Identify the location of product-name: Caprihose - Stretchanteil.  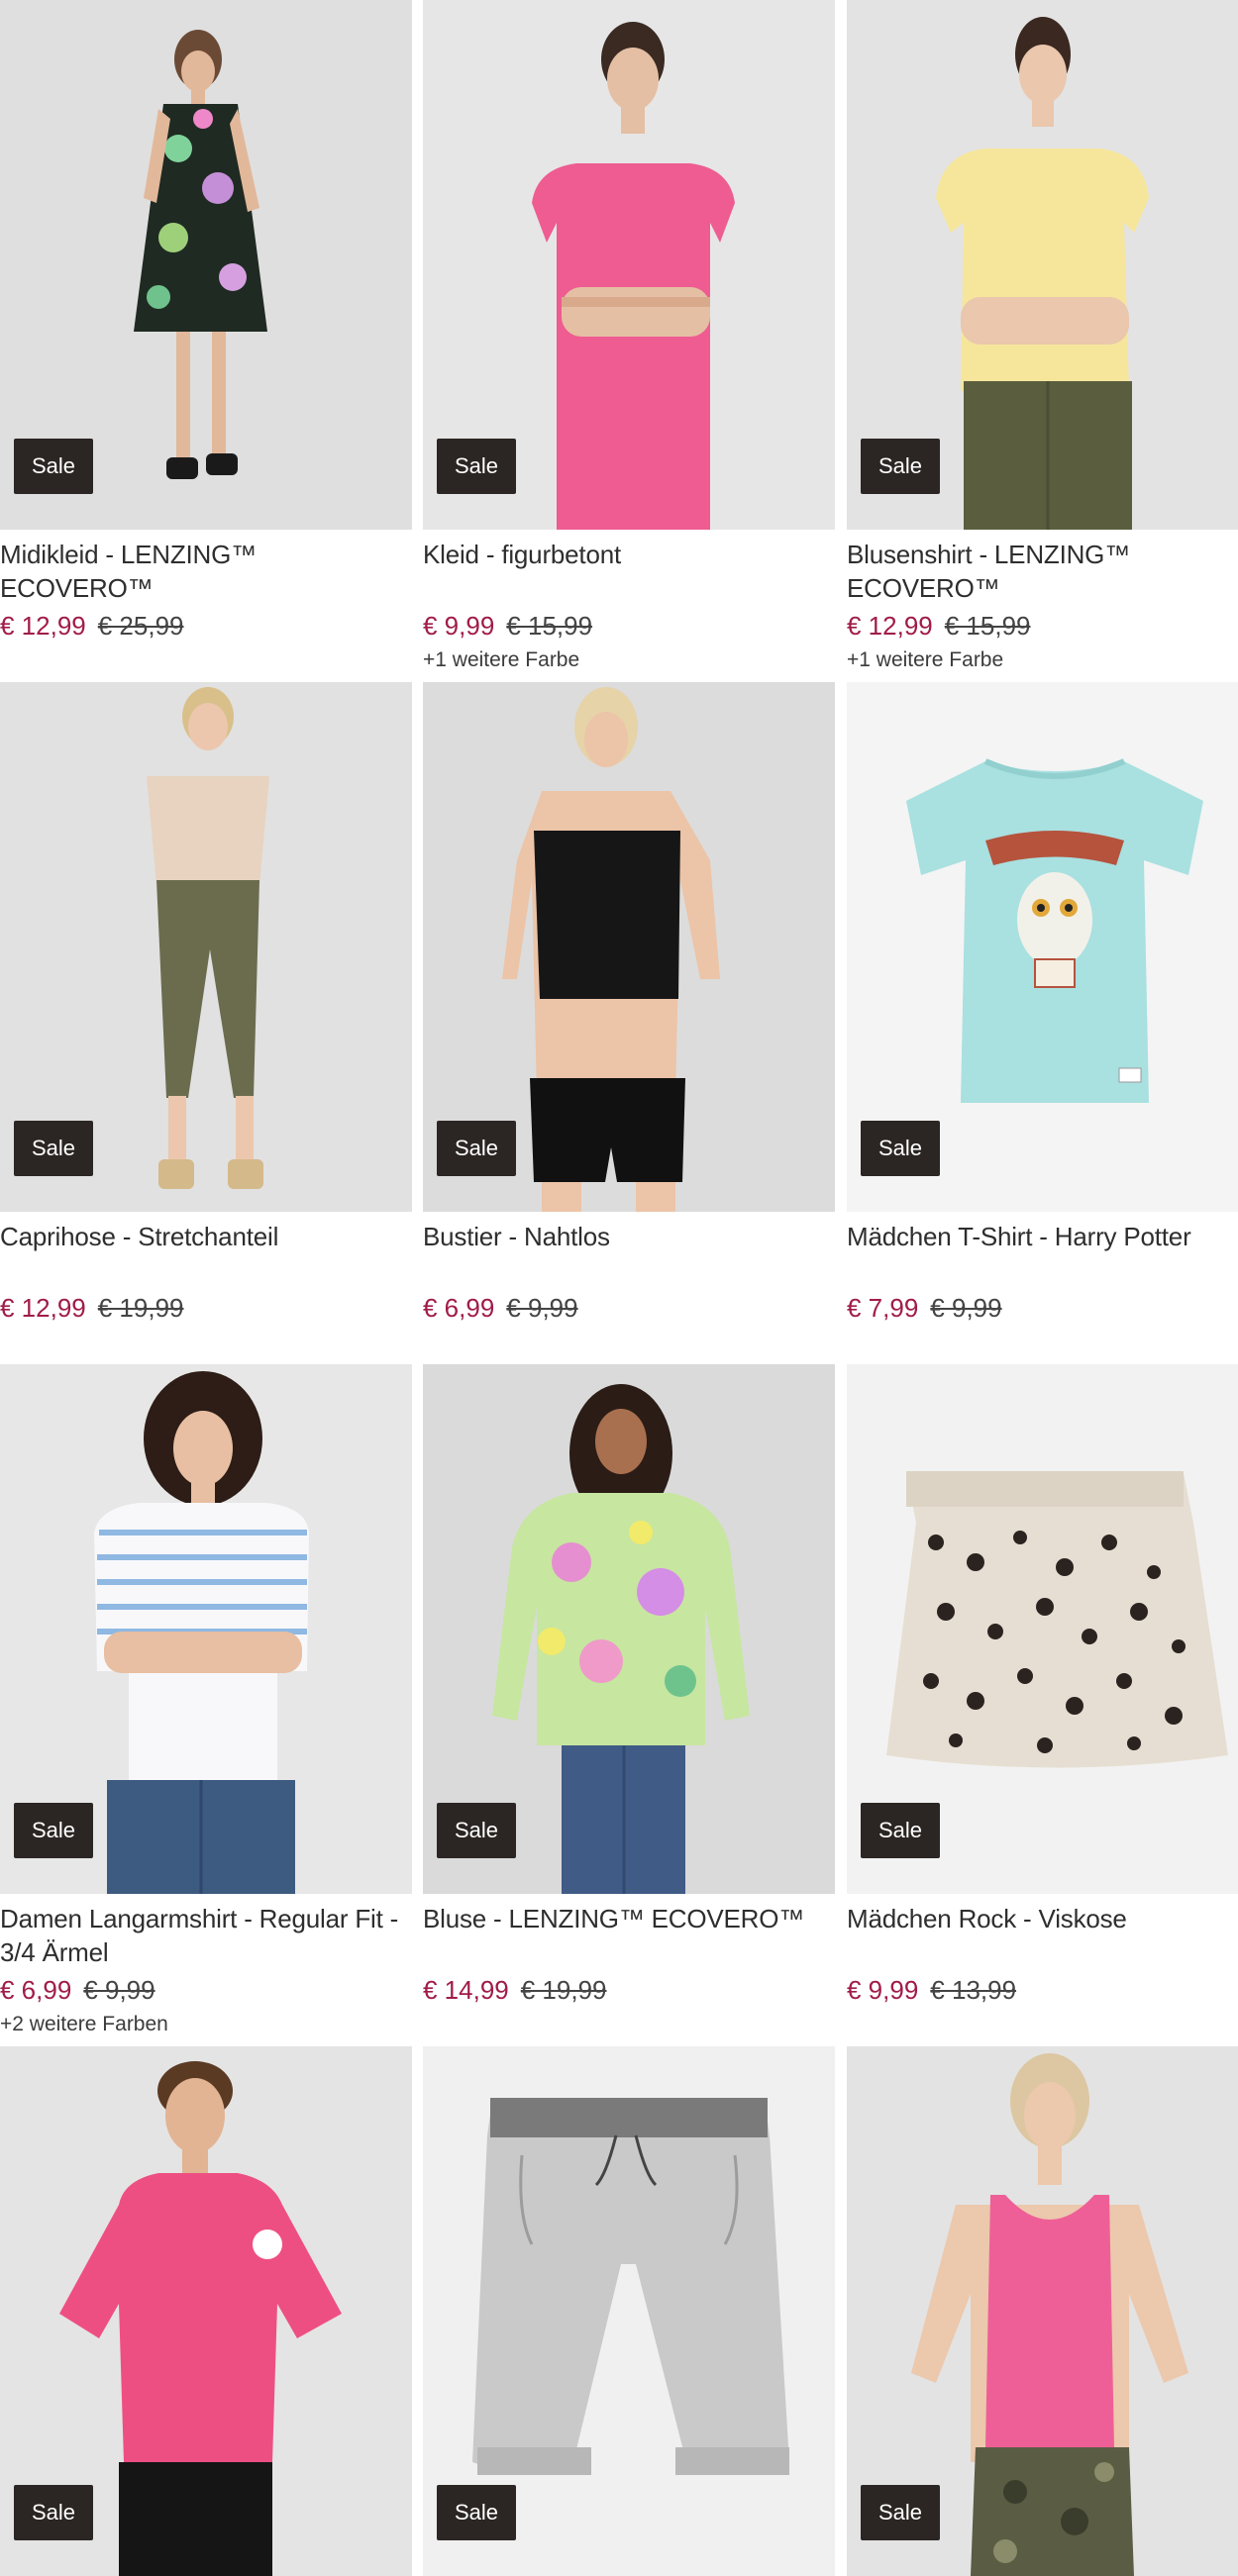
(206, 1253).